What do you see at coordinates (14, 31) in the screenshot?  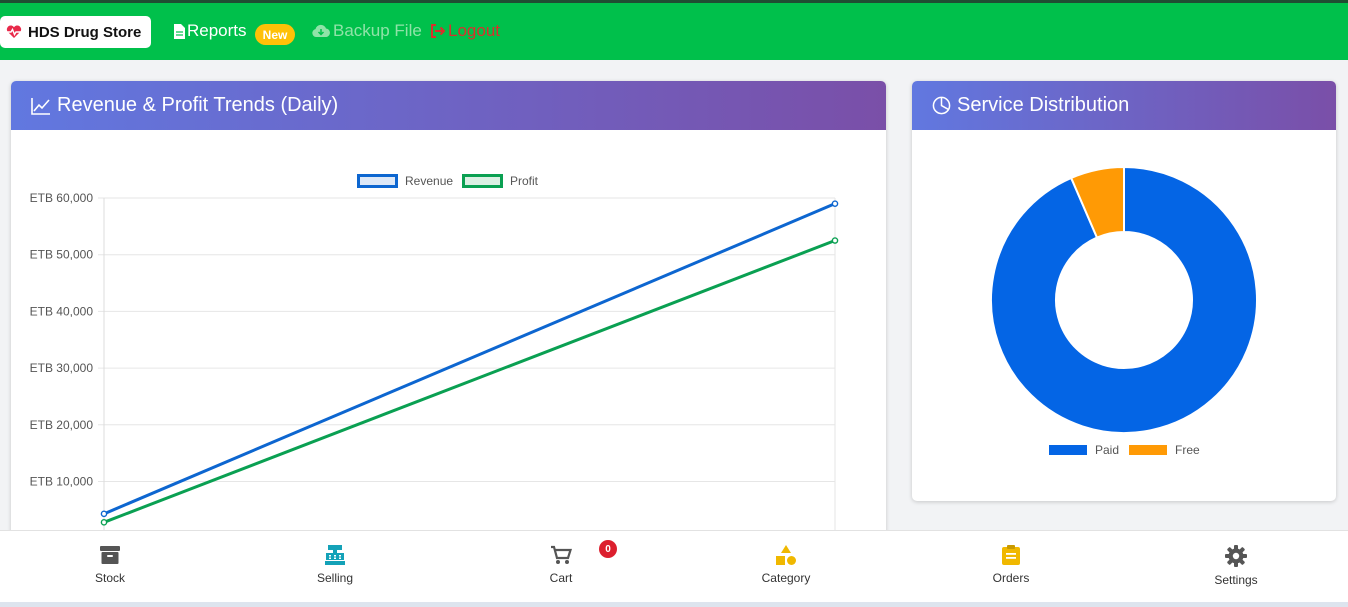 I see `heartbeat-icon` at bounding box center [14, 31].